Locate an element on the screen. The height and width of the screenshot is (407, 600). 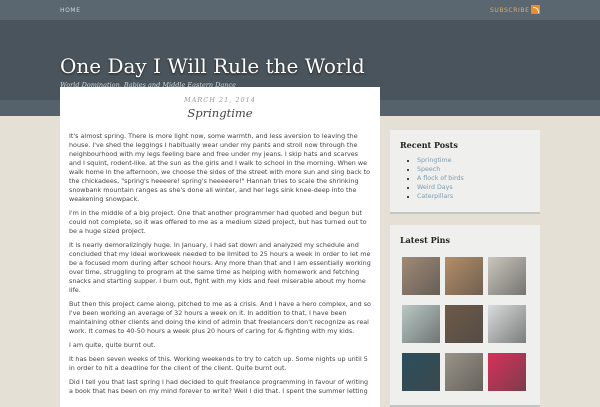
site-title: One Day I Will Rule the World is located at coordinates (212, 66).